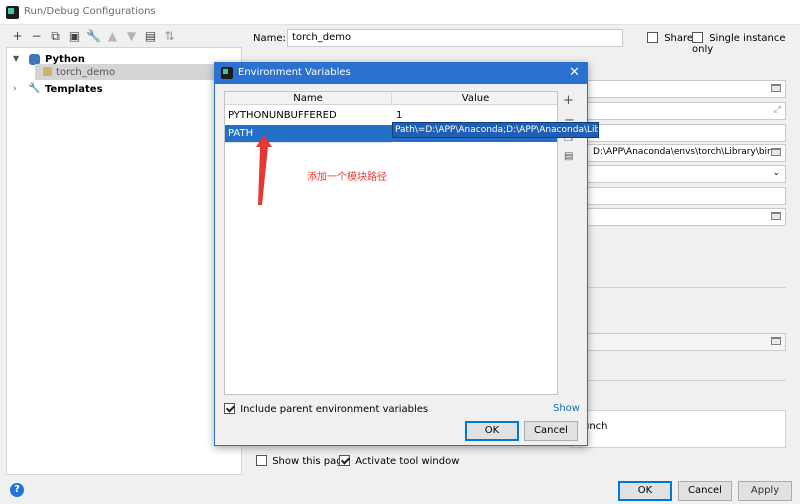 The width and height of the screenshot is (800, 504). Describe the element at coordinates (568, 138) in the screenshot. I see `copy-icon: ❐` at that location.